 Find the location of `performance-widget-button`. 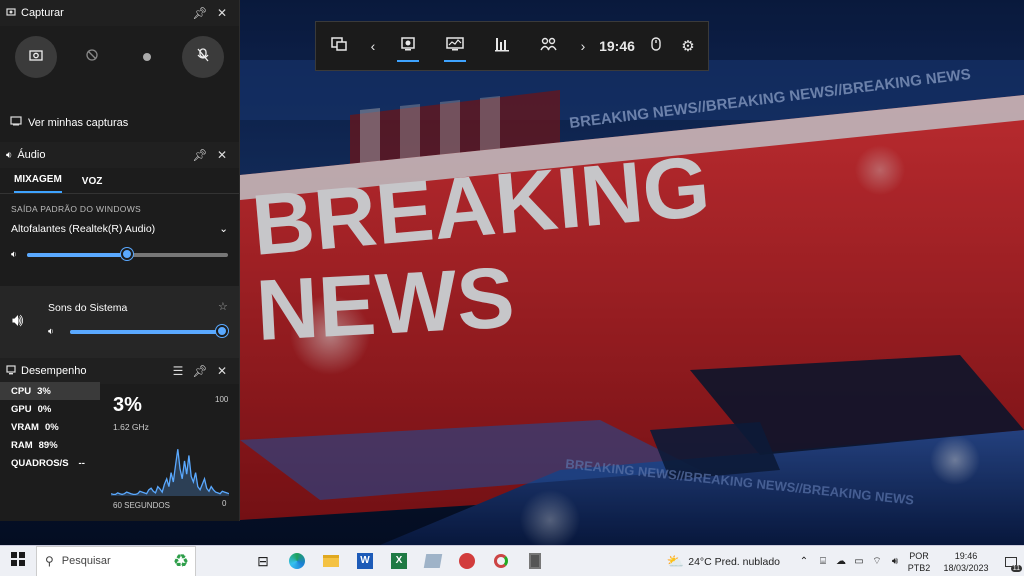

performance-widget-button is located at coordinates (455, 46).